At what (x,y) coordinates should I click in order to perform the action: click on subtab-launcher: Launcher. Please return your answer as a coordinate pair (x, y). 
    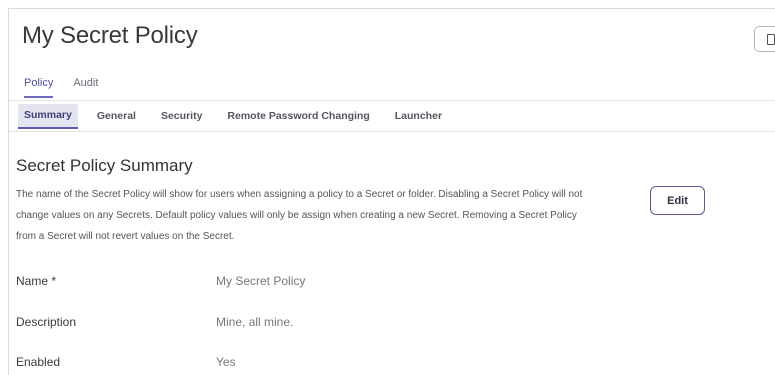
    Looking at the image, I should click on (418, 116).